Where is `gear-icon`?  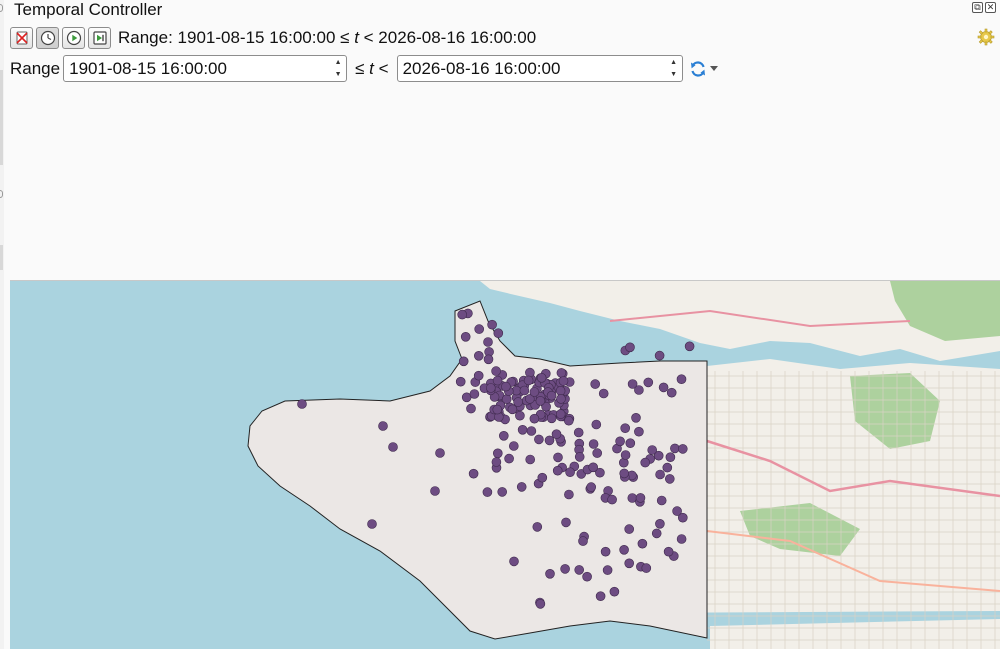 gear-icon is located at coordinates (986, 37).